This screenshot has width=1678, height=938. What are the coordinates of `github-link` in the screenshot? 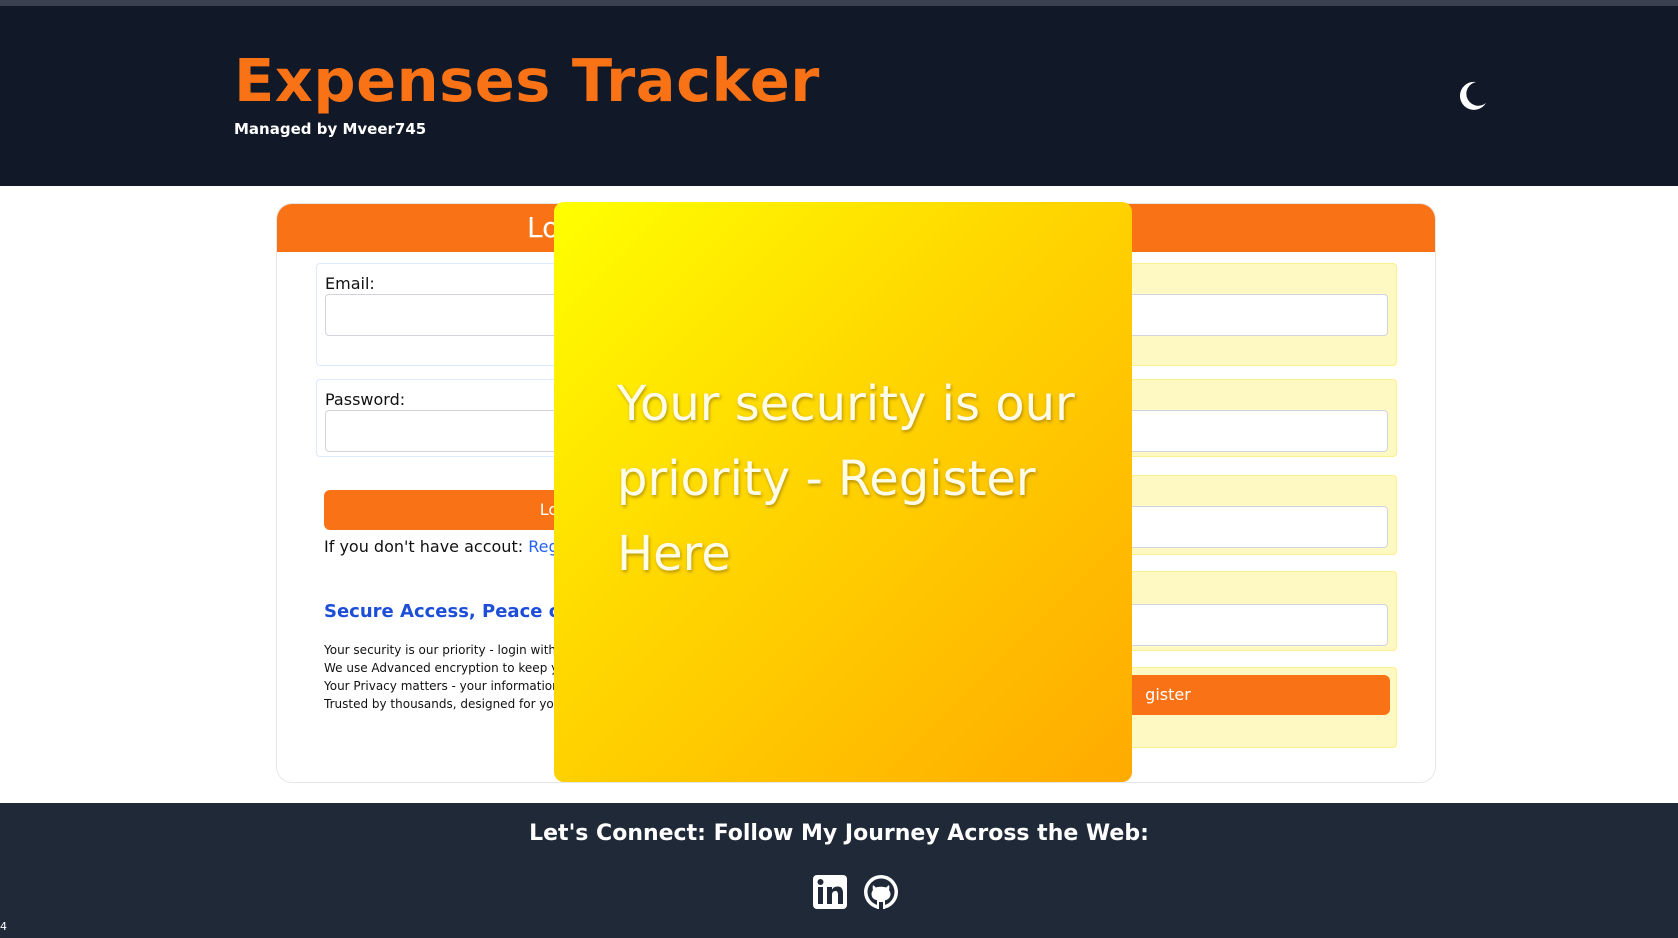 It's located at (881, 892).